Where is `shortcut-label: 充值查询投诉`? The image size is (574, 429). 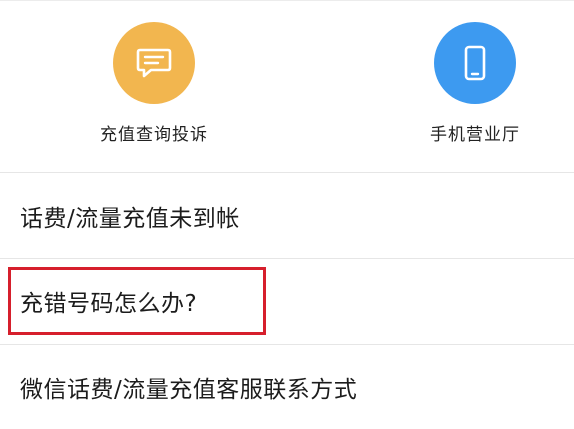
shortcut-label: 充值查询投诉 is located at coordinates (154, 135).